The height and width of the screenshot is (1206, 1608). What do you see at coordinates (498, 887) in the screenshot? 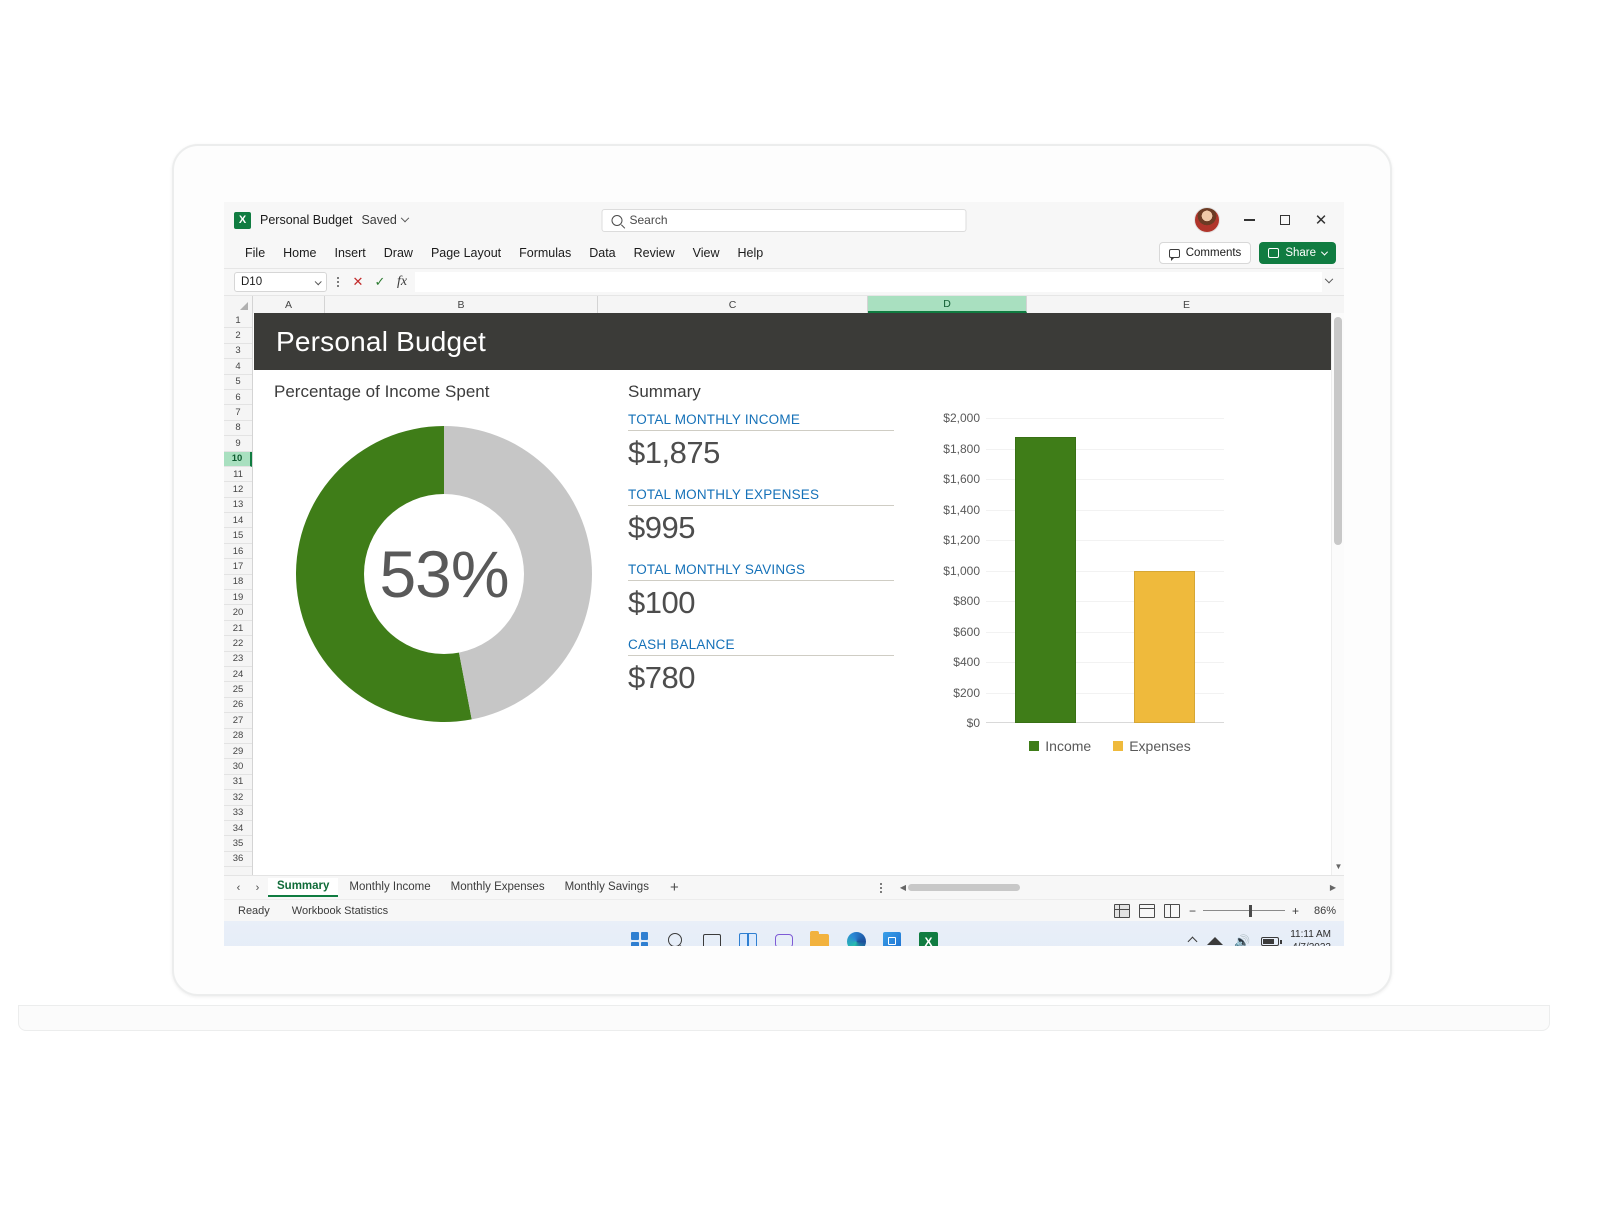
I see `sheet-tab-monthly-expenses: Monthly Expenses` at bounding box center [498, 887].